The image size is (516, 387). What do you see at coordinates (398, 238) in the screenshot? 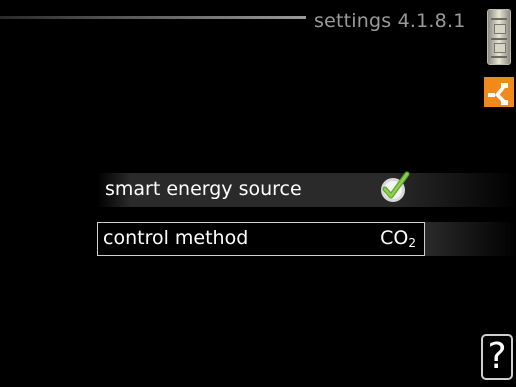
I see `control-method-value: CO2` at bounding box center [398, 238].